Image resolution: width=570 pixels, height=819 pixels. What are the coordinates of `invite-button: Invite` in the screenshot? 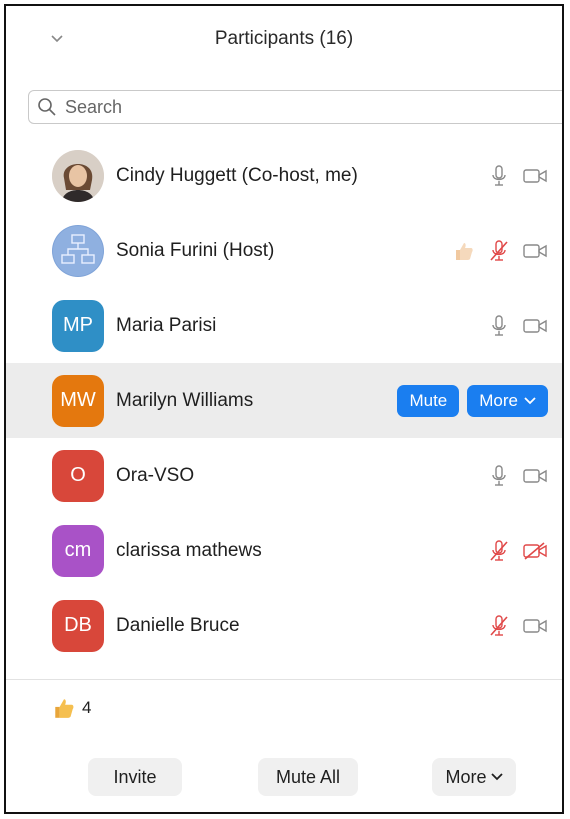 It's located at (135, 777).